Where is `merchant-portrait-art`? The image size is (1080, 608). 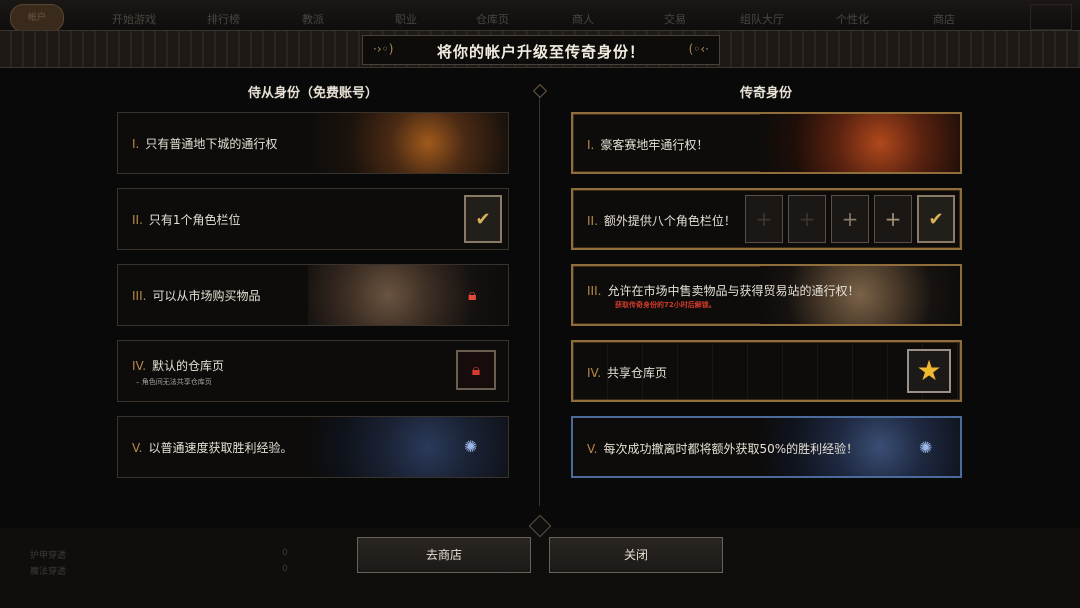 merchant-portrait-art is located at coordinates (408, 295).